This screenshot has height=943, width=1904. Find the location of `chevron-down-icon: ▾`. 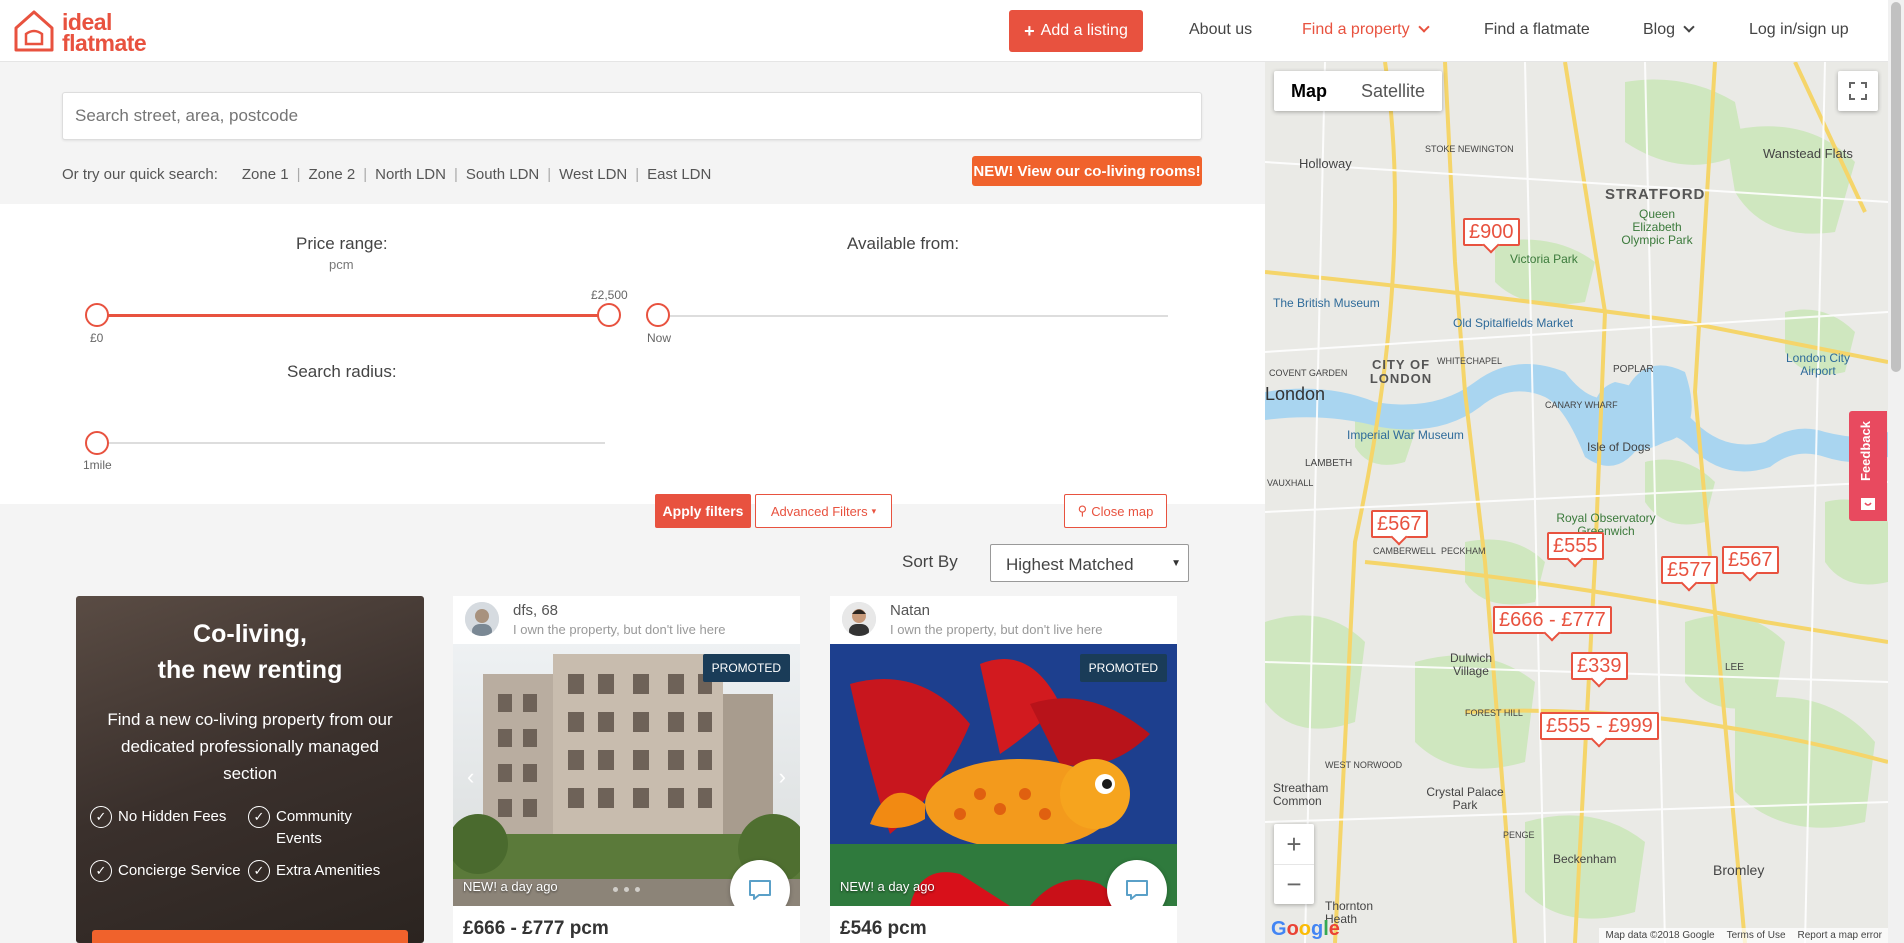

chevron-down-icon: ▾ is located at coordinates (874, 510).